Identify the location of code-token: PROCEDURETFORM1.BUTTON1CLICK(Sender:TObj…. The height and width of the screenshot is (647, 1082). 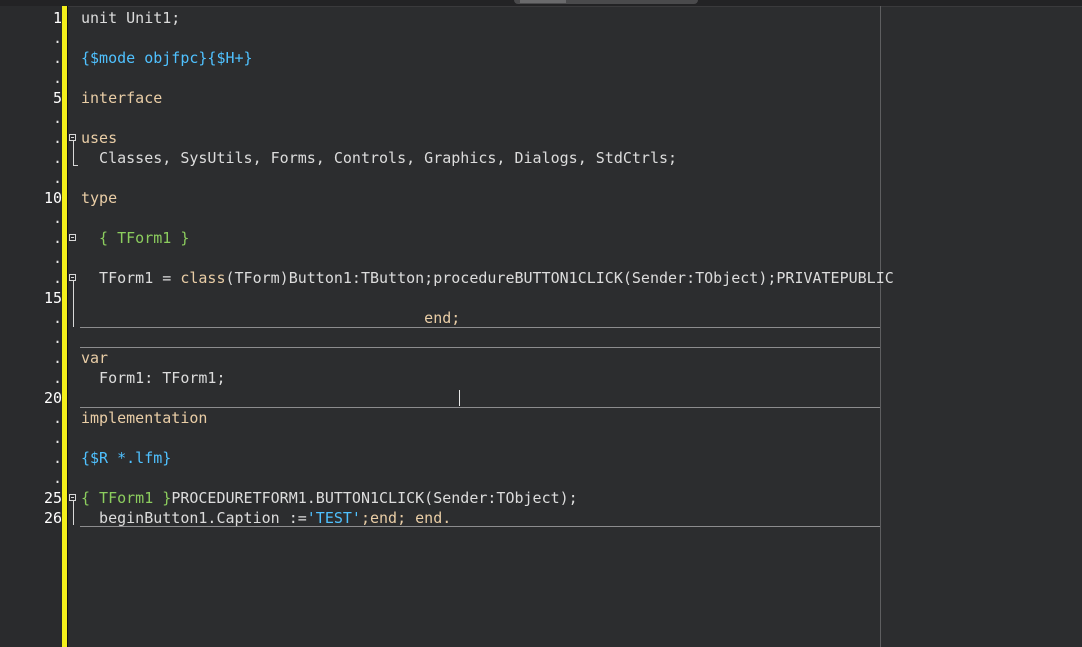
(374, 498).